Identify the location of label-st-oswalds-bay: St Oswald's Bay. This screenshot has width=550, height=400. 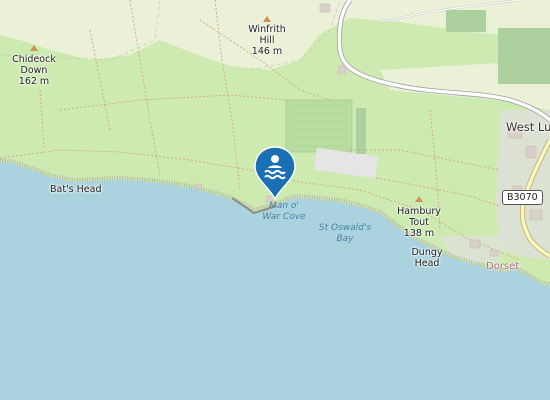
(345, 234).